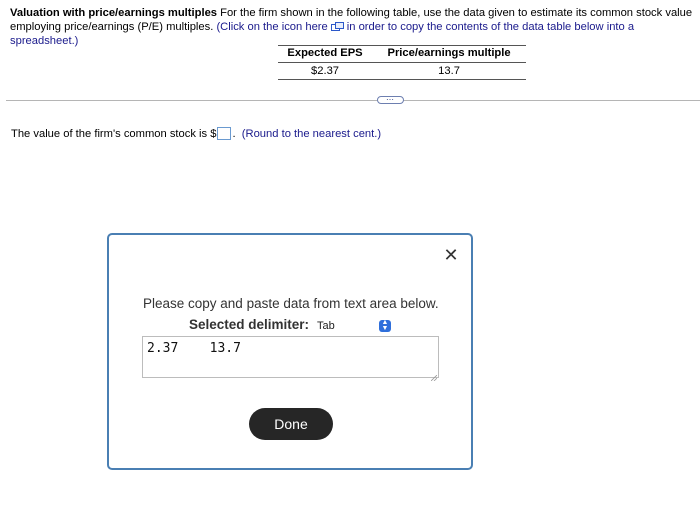 The image size is (700, 515). I want to click on table-row: $2.37 13.7, so click(402, 71).